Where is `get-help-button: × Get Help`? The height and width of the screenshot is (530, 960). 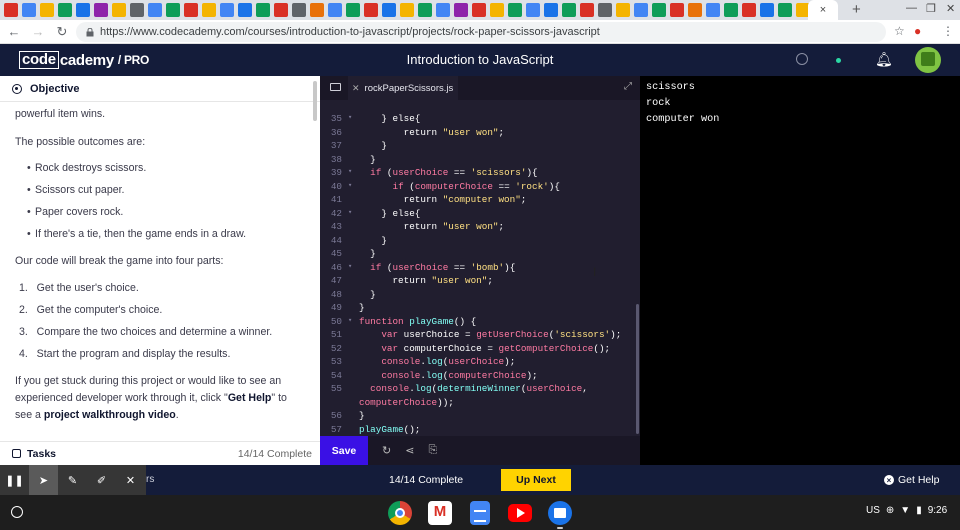
get-help-button: × Get Help is located at coordinates (911, 480).